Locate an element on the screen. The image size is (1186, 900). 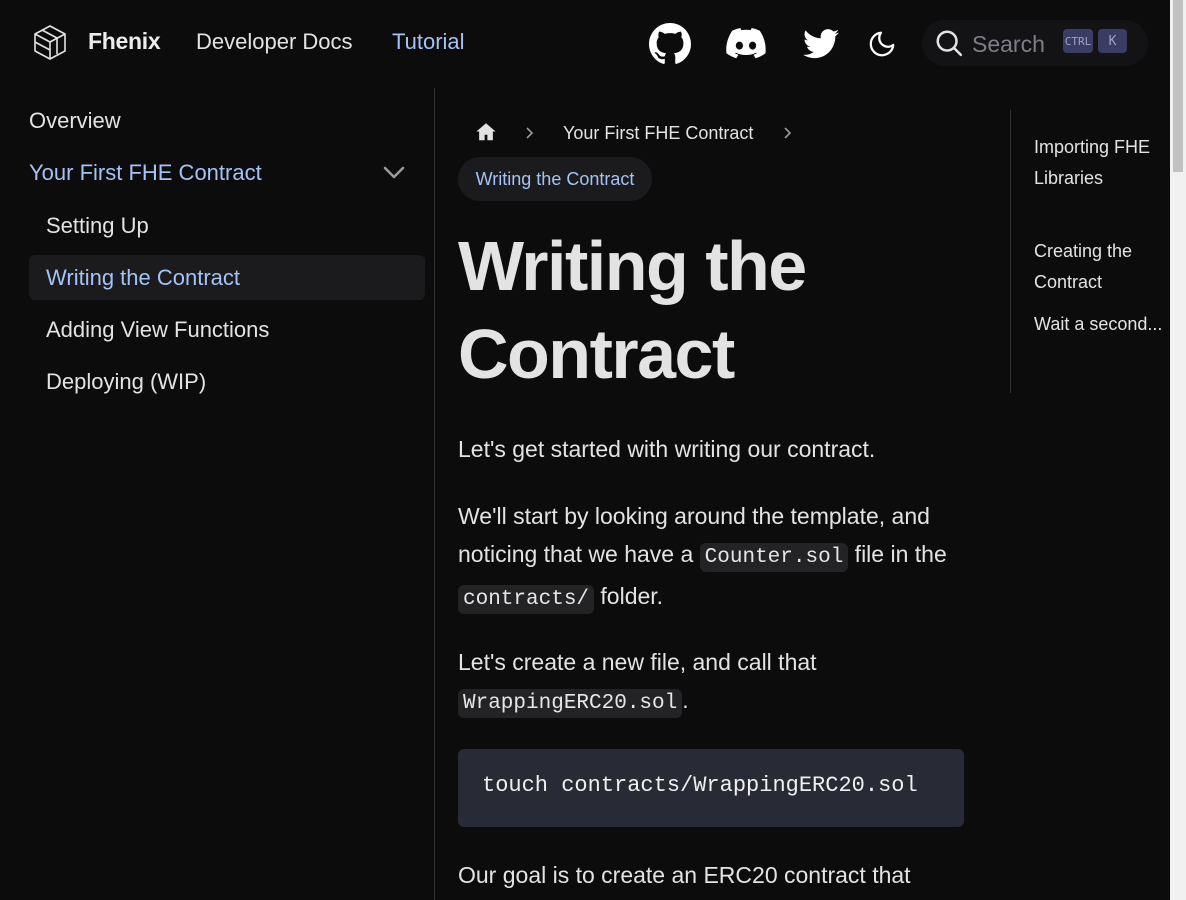
sidebar-item-adding-view-functions: Adding View Functions is located at coordinates (157, 330).